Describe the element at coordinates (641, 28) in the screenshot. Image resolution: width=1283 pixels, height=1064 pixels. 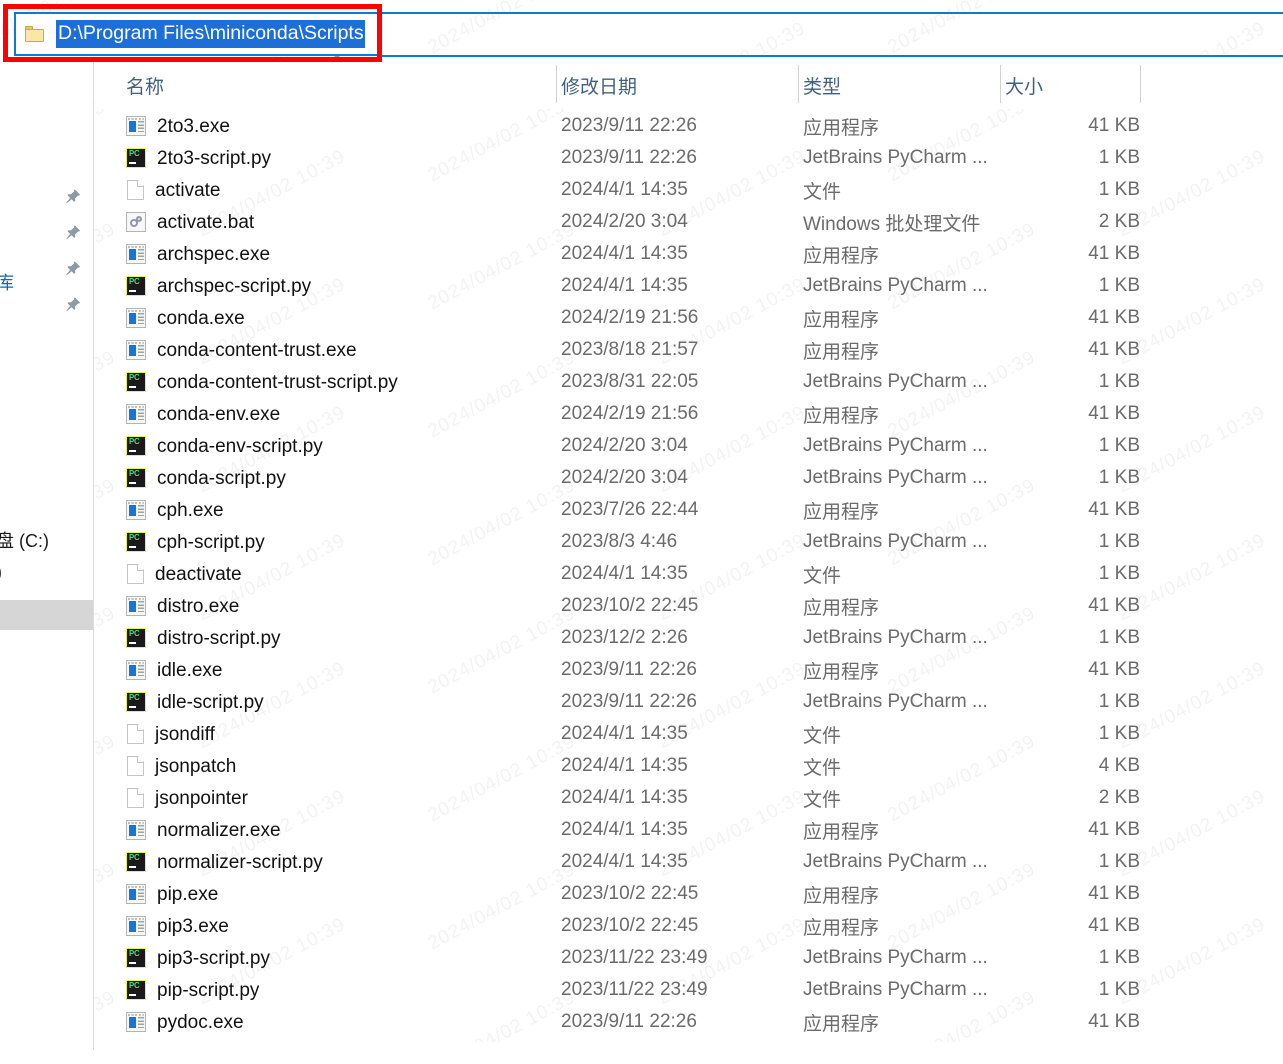
I see `address-bar: D:\Program Files\miniconda\Scripts` at that location.